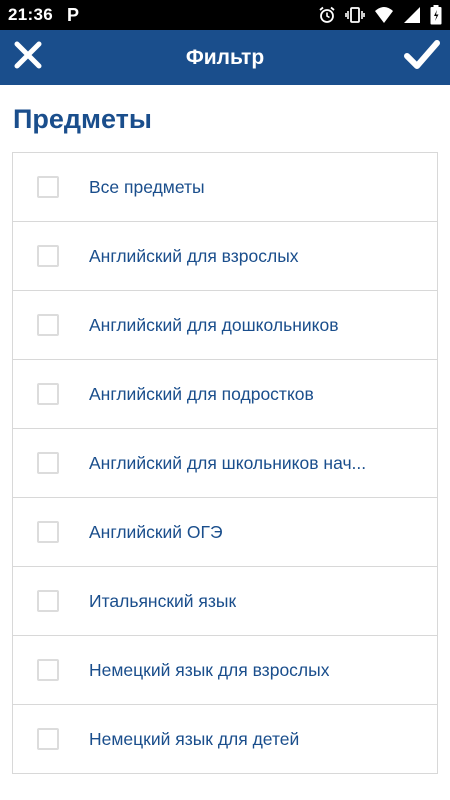  I want to click on subject-label: Английский для дошкольников, so click(214, 324).